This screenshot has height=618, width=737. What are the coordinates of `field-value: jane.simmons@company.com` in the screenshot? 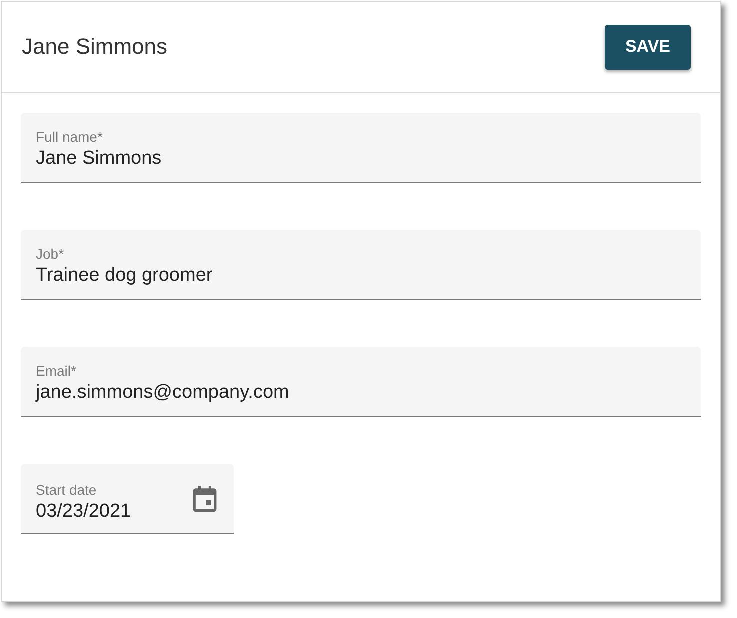 It's located at (163, 393).